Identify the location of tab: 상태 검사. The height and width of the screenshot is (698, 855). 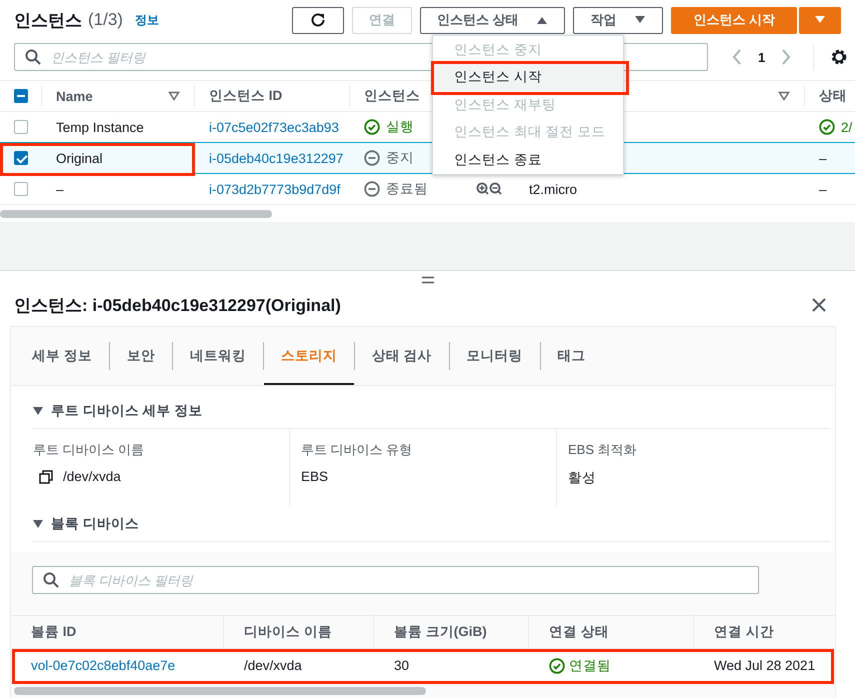
(401, 356).